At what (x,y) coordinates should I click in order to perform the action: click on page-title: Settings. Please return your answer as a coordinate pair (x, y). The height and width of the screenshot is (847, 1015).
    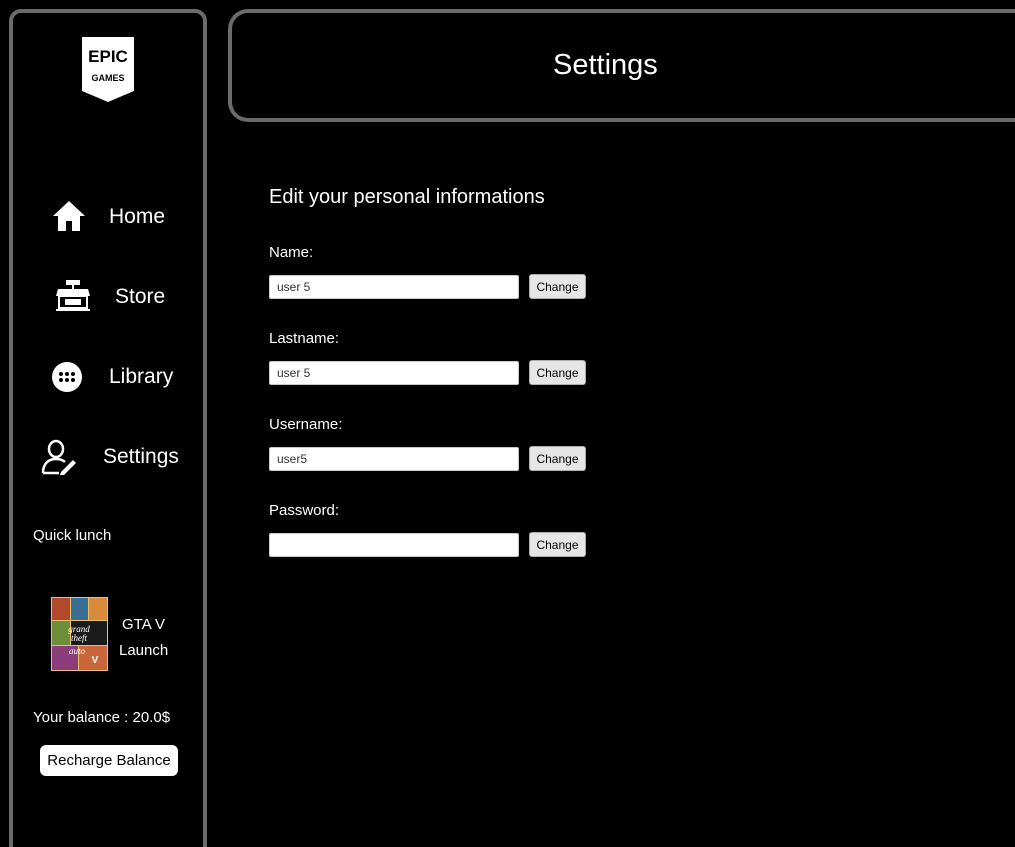
    Looking at the image, I should click on (605, 65).